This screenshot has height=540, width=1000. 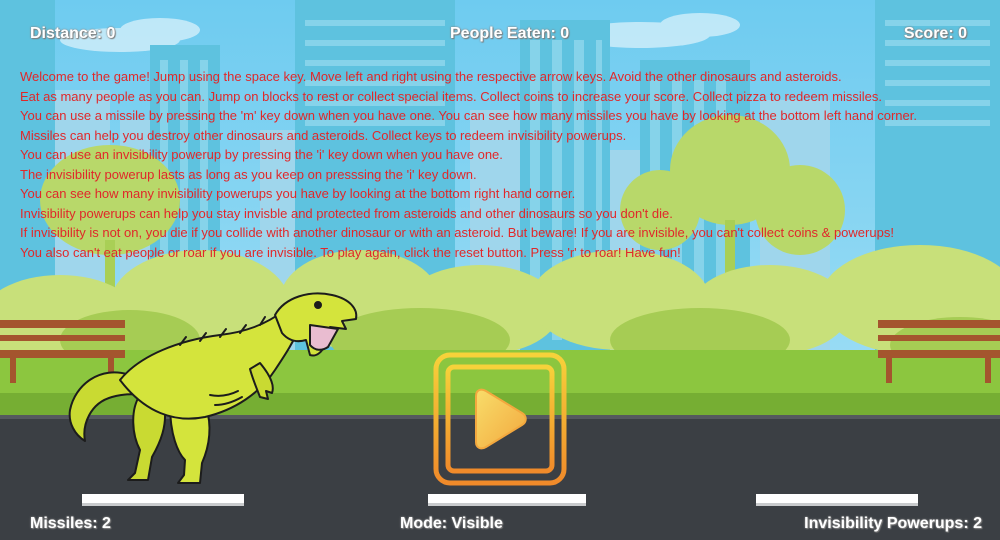 What do you see at coordinates (70, 523) in the screenshot?
I see `missiles-counter: Missiles: 2` at bounding box center [70, 523].